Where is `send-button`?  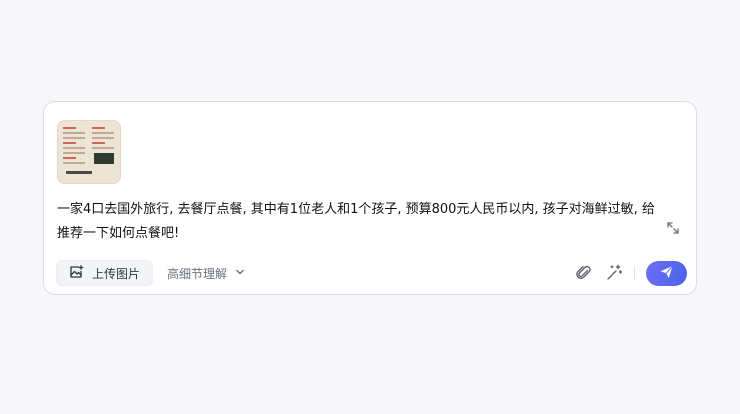
send-button is located at coordinates (666, 273).